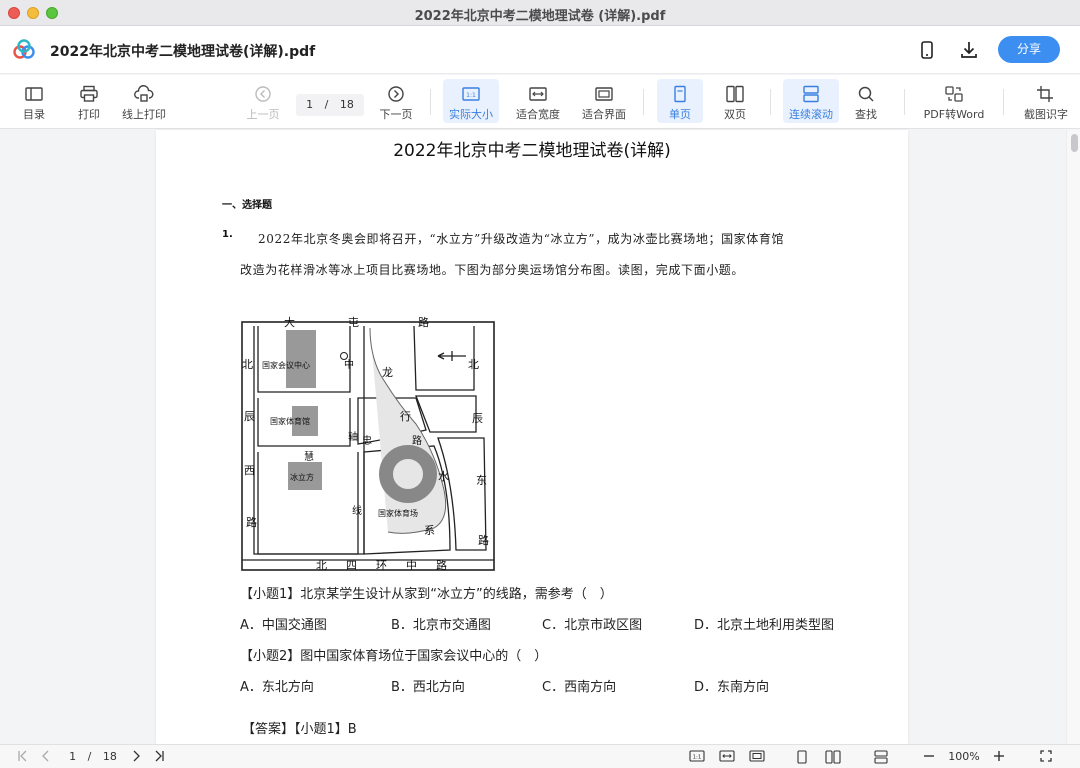  I want to click on scrollbar-thumb, so click(1074, 143).